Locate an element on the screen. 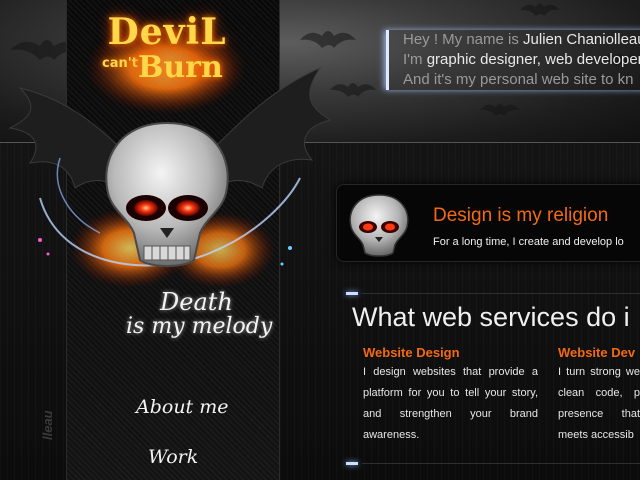  skull-icon is located at coordinates (379, 225).